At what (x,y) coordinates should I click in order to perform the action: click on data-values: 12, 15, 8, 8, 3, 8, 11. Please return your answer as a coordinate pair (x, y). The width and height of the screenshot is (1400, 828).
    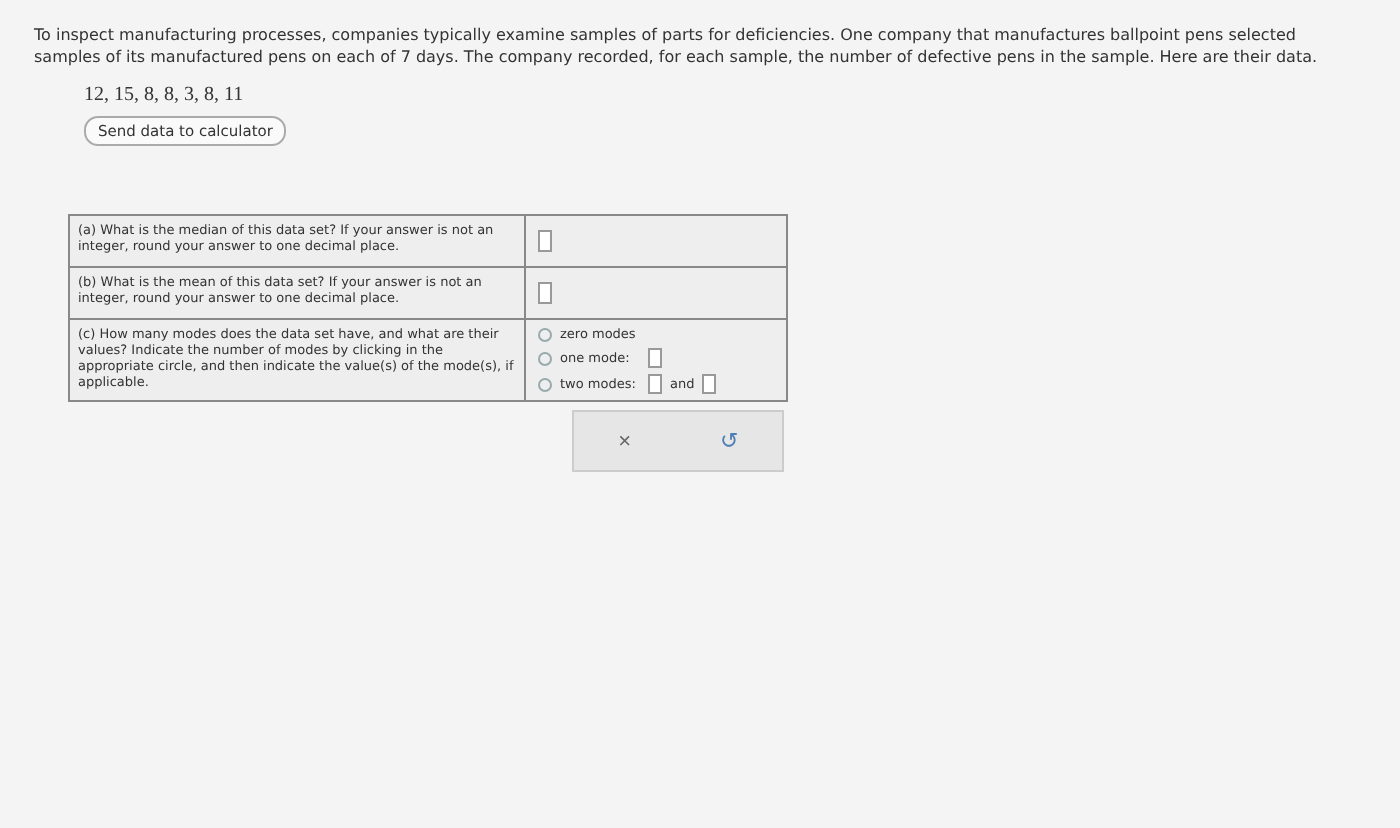
    Looking at the image, I should click on (165, 95).